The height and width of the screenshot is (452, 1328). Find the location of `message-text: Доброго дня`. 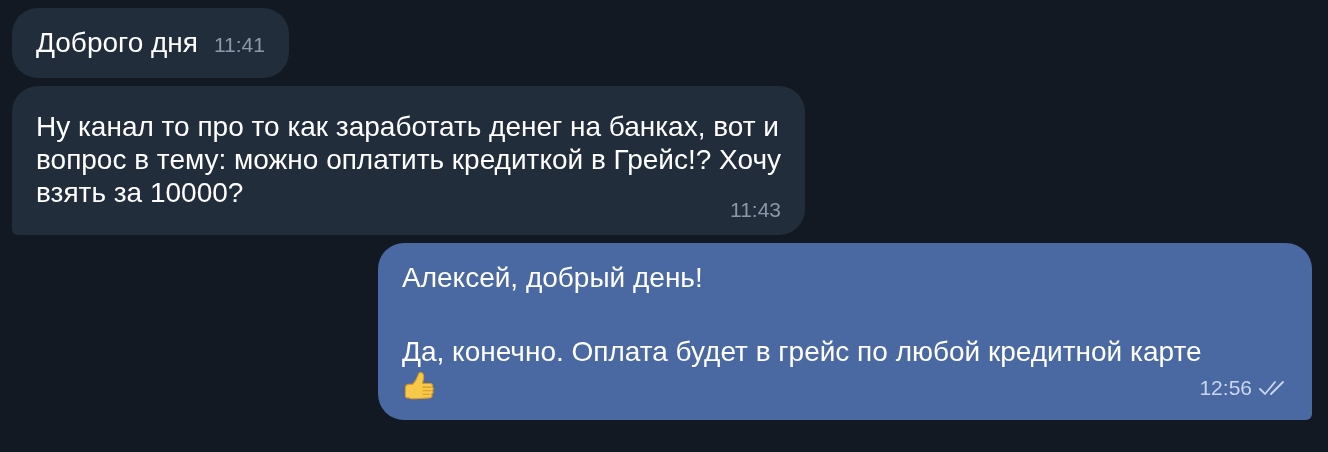

message-text: Доброго дня is located at coordinates (117, 42).